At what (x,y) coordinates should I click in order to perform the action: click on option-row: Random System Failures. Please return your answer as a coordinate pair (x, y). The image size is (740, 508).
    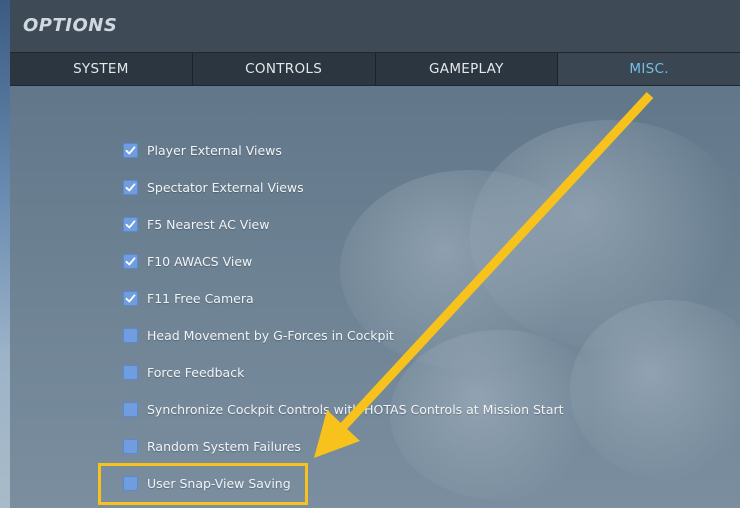
    Looking at the image, I should click on (212, 446).